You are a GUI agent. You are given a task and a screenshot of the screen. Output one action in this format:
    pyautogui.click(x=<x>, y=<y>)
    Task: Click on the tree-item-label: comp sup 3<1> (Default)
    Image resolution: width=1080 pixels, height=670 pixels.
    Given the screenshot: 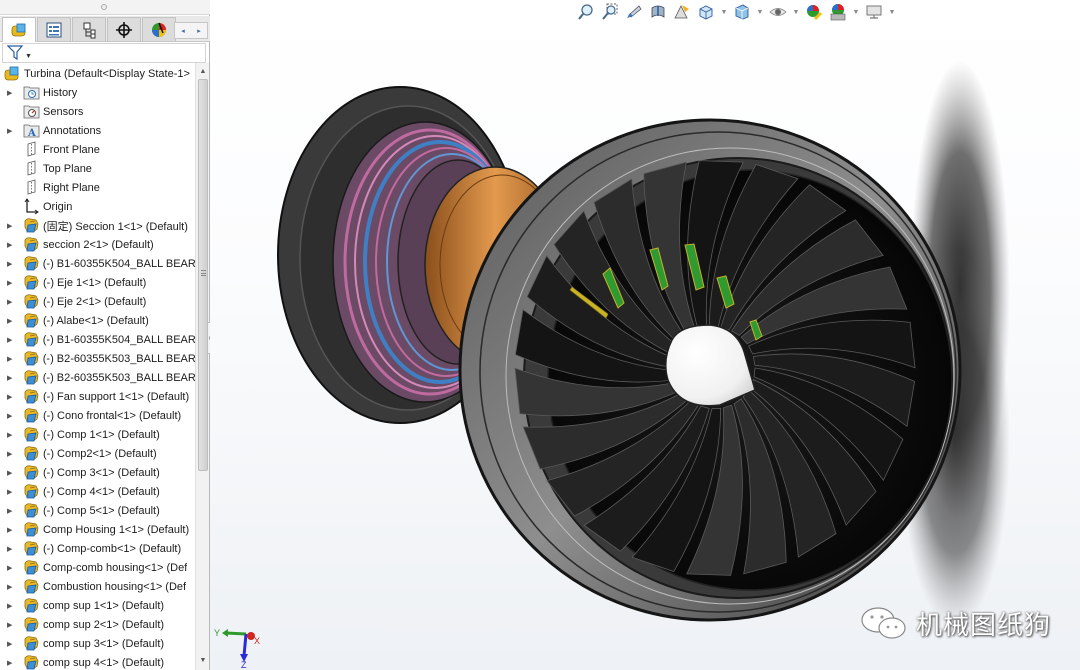 What is the action you would take?
    pyautogui.click(x=104, y=643)
    